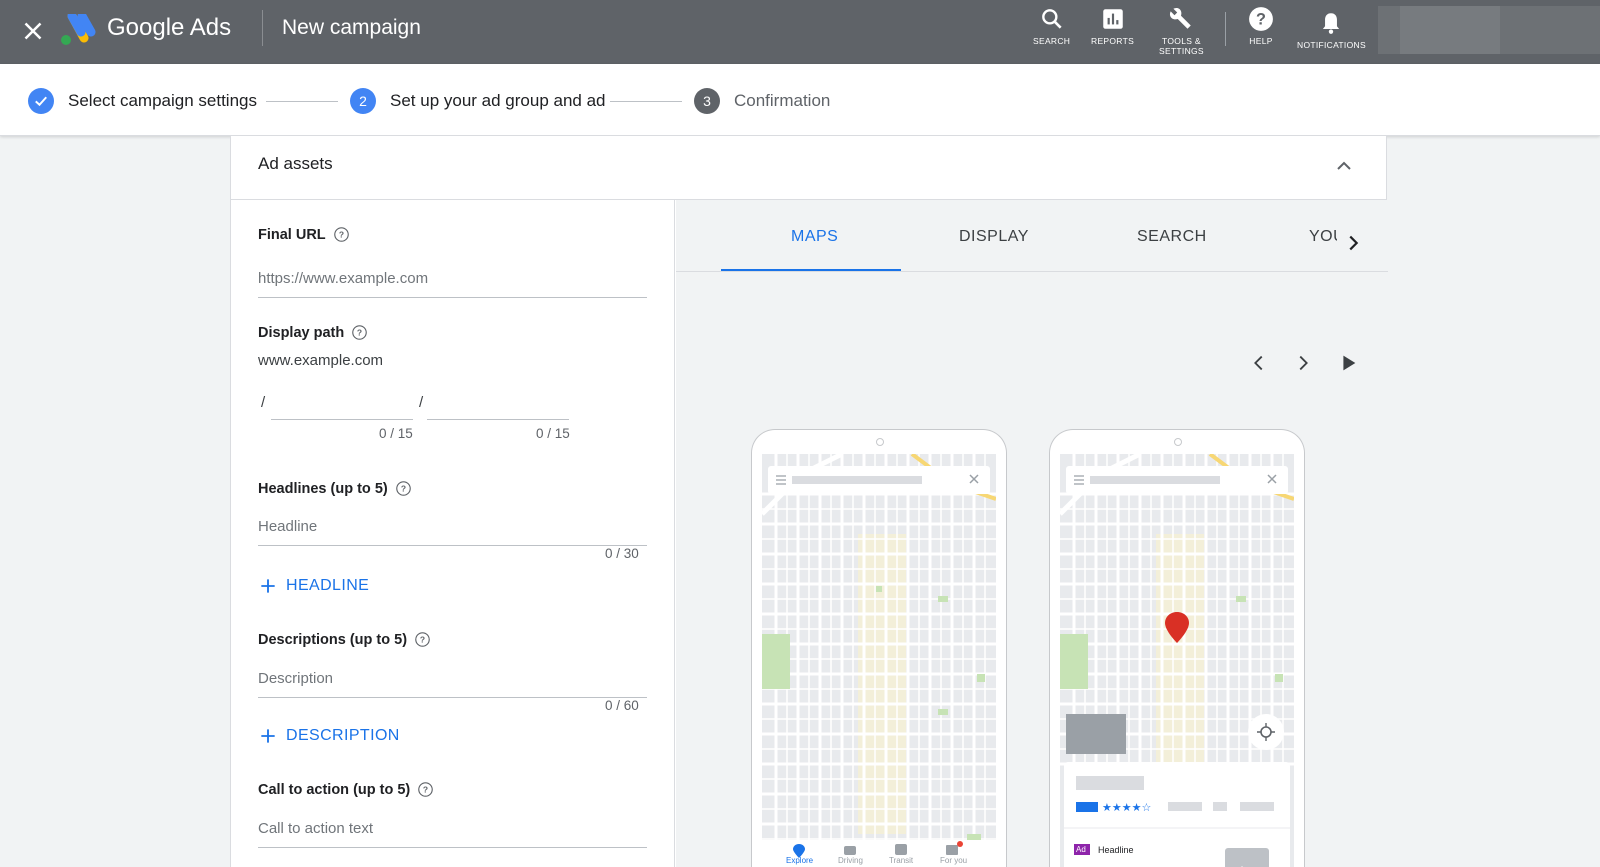 This screenshot has height=867, width=1600. Describe the element at coordinates (553, 433) in the screenshot. I see `path2-counter: 0 / 15` at that location.